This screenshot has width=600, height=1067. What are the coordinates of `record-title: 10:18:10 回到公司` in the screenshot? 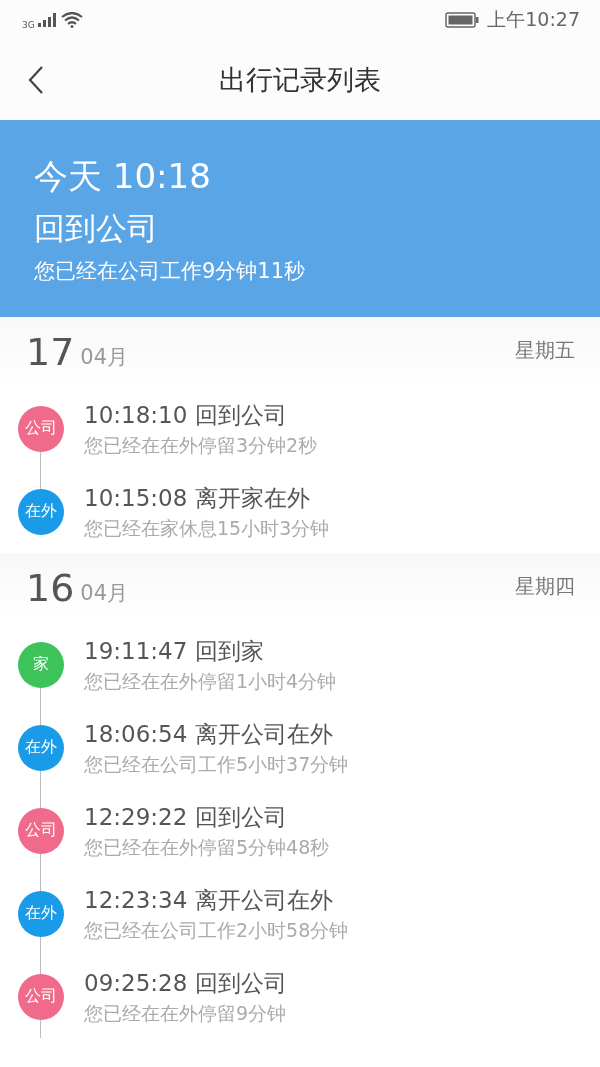 It's located at (186, 415).